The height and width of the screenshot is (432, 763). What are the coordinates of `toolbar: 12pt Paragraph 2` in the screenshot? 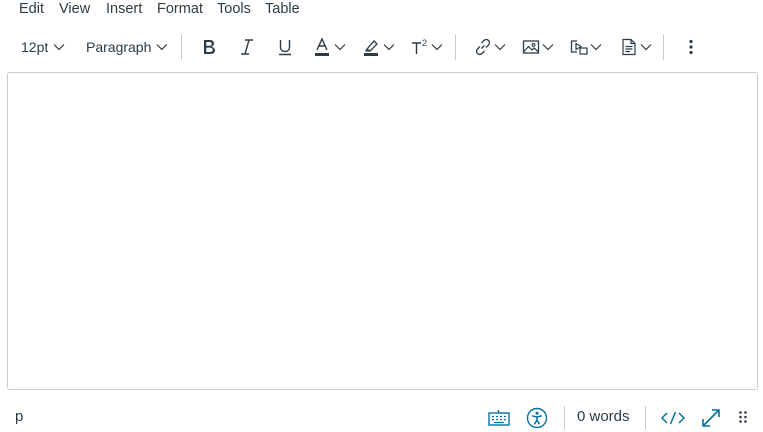 It's located at (381, 47).